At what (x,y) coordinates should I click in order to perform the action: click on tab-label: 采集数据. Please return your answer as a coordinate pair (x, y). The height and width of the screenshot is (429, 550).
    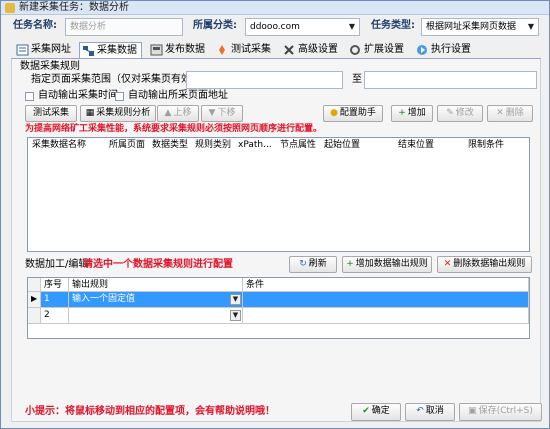
    Looking at the image, I should click on (117, 50).